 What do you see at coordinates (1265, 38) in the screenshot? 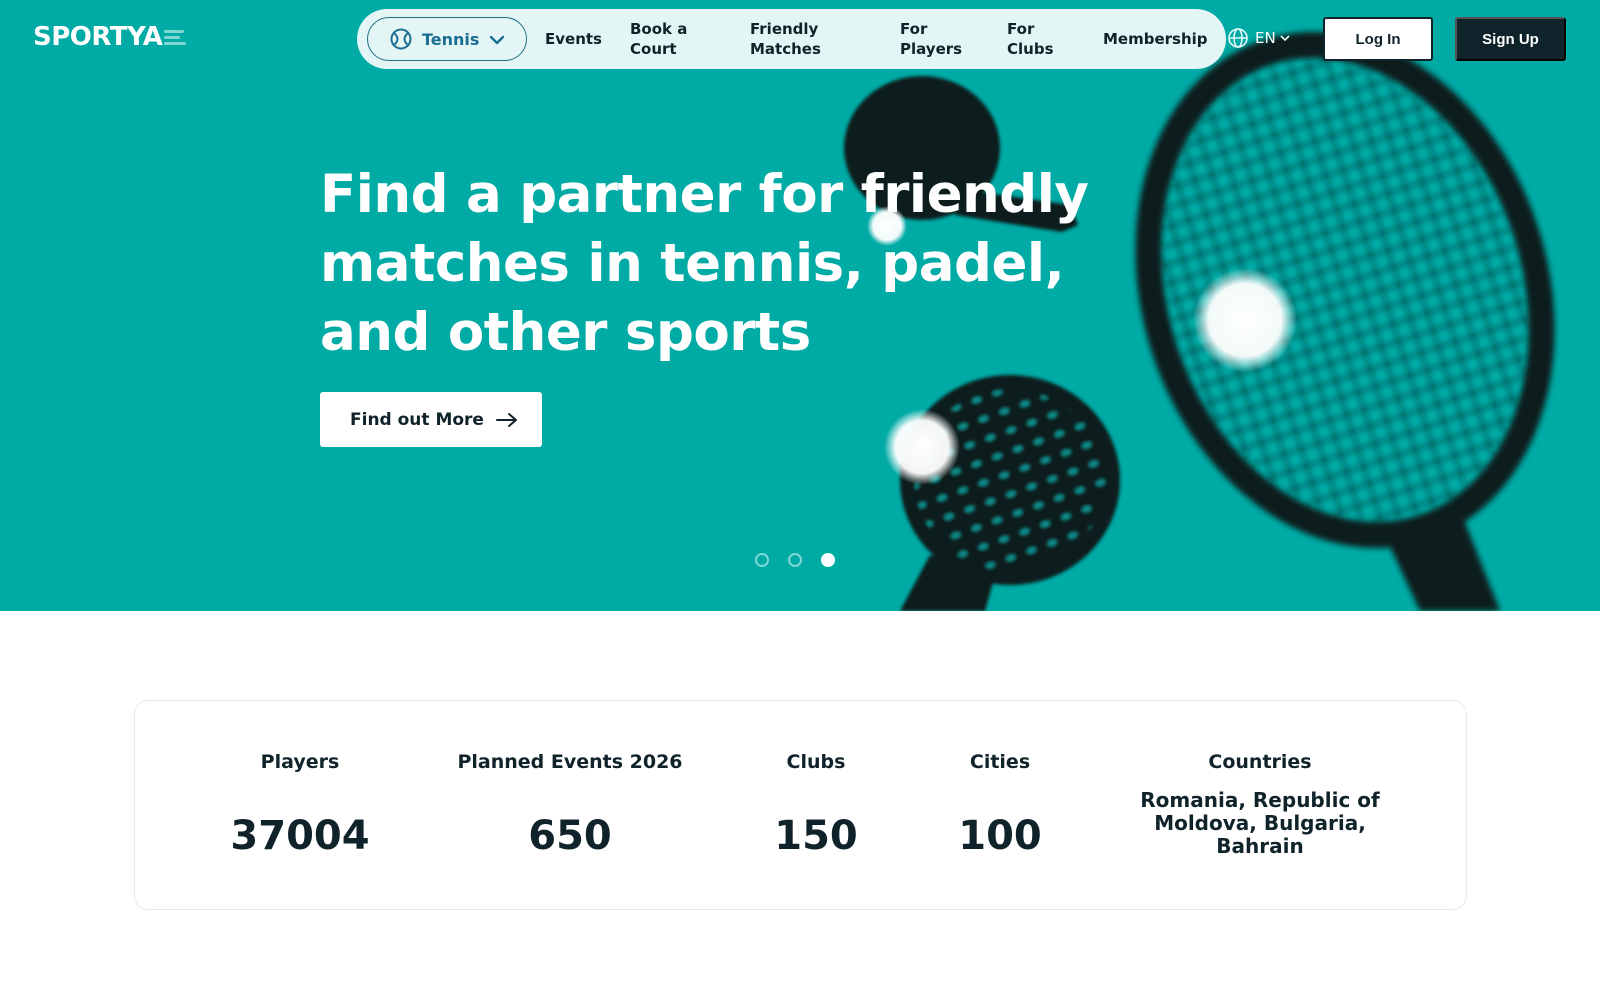
I see `language-code: EN` at bounding box center [1265, 38].